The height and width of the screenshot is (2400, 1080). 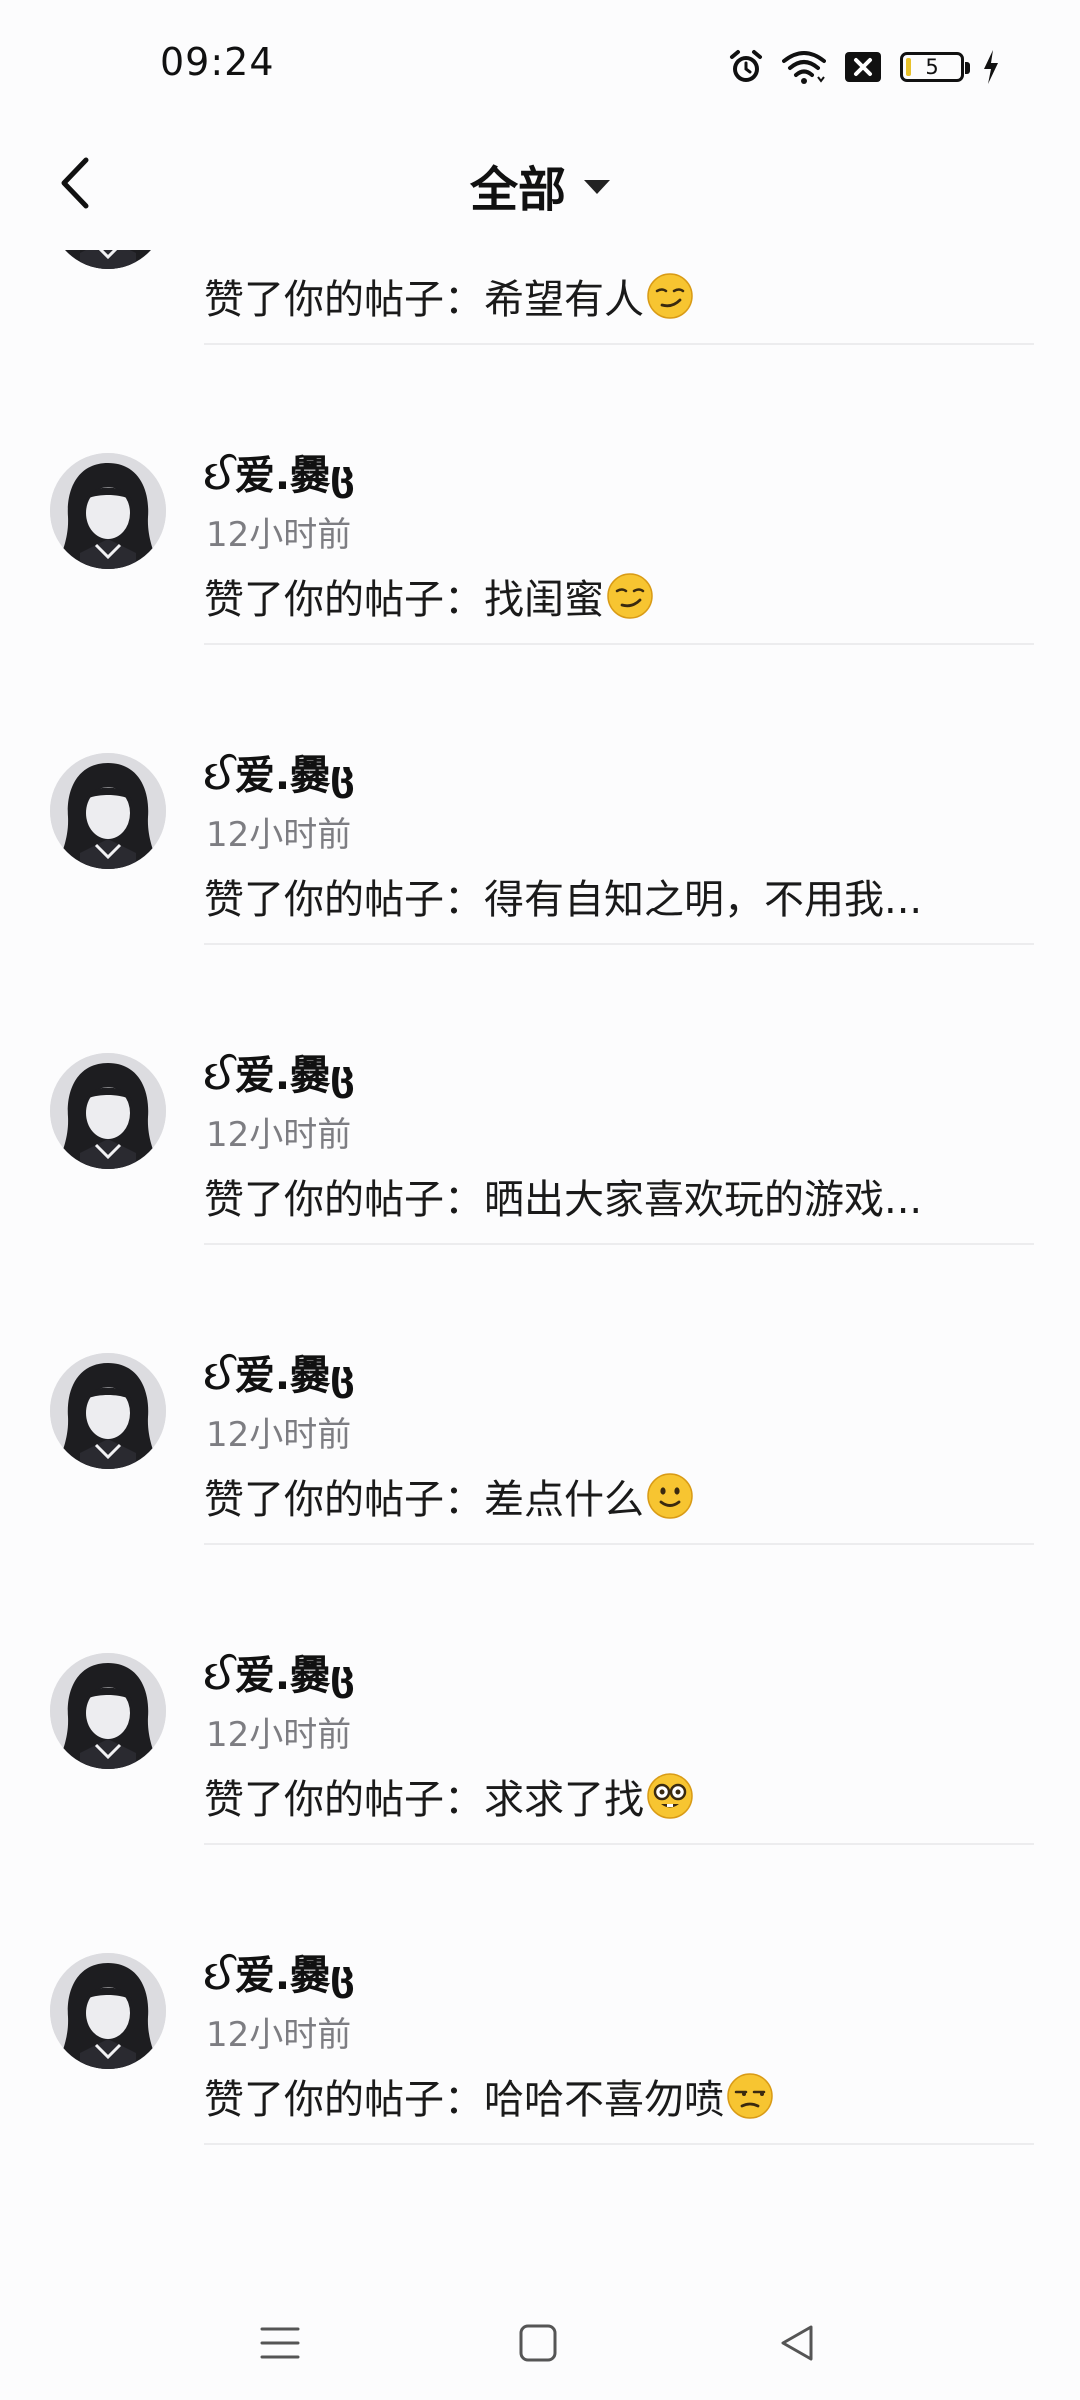 I want to click on status-bar: 09:24 5, so click(x=540, y=60).